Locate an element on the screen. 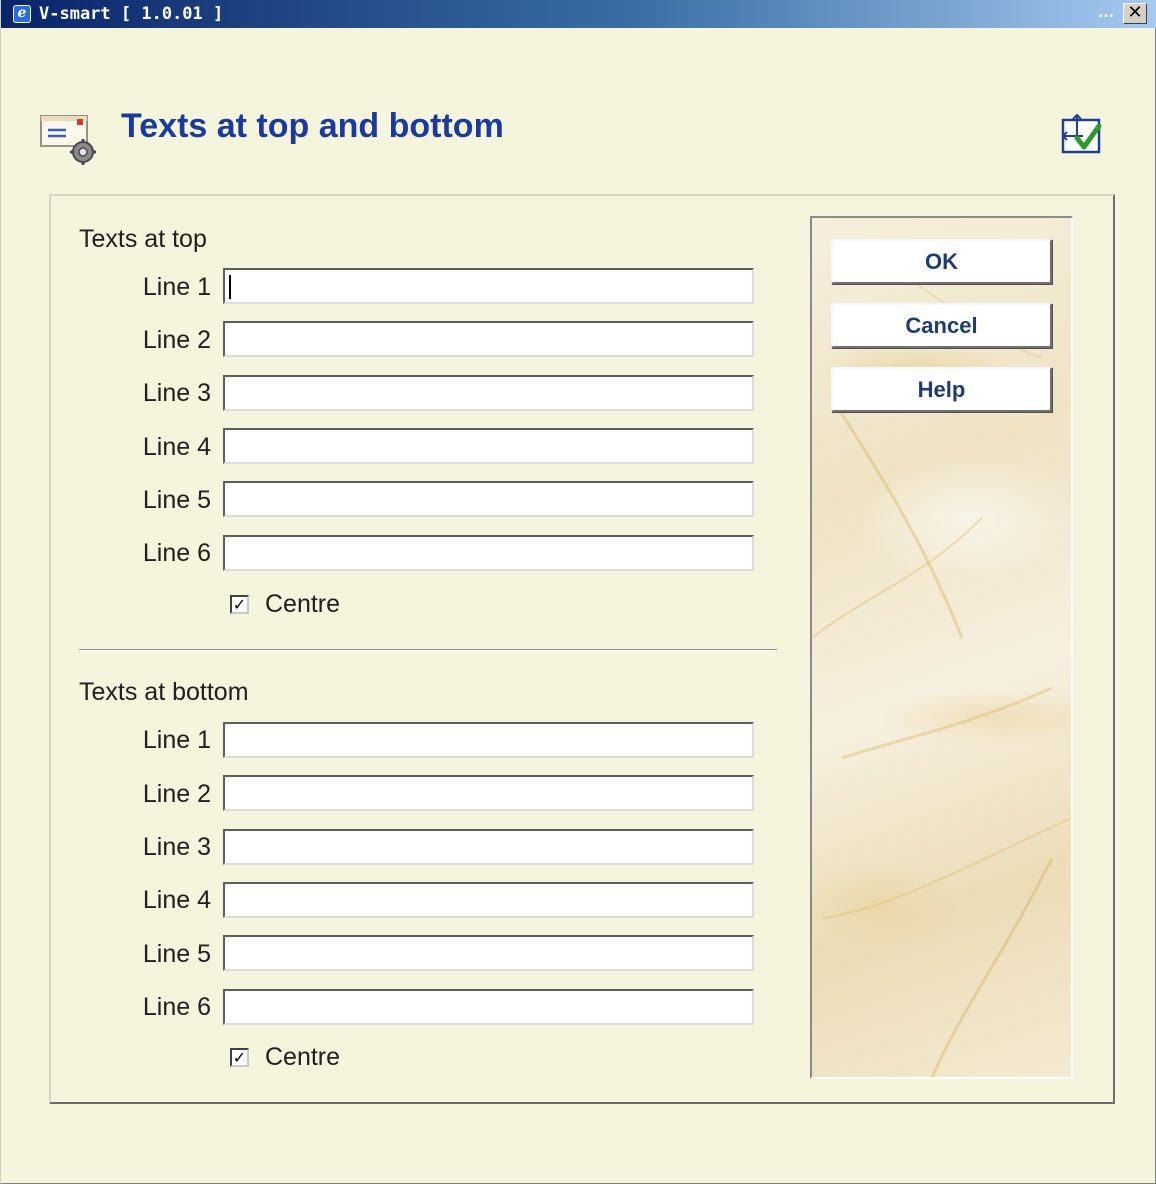  ok-button: OK is located at coordinates (941, 261).